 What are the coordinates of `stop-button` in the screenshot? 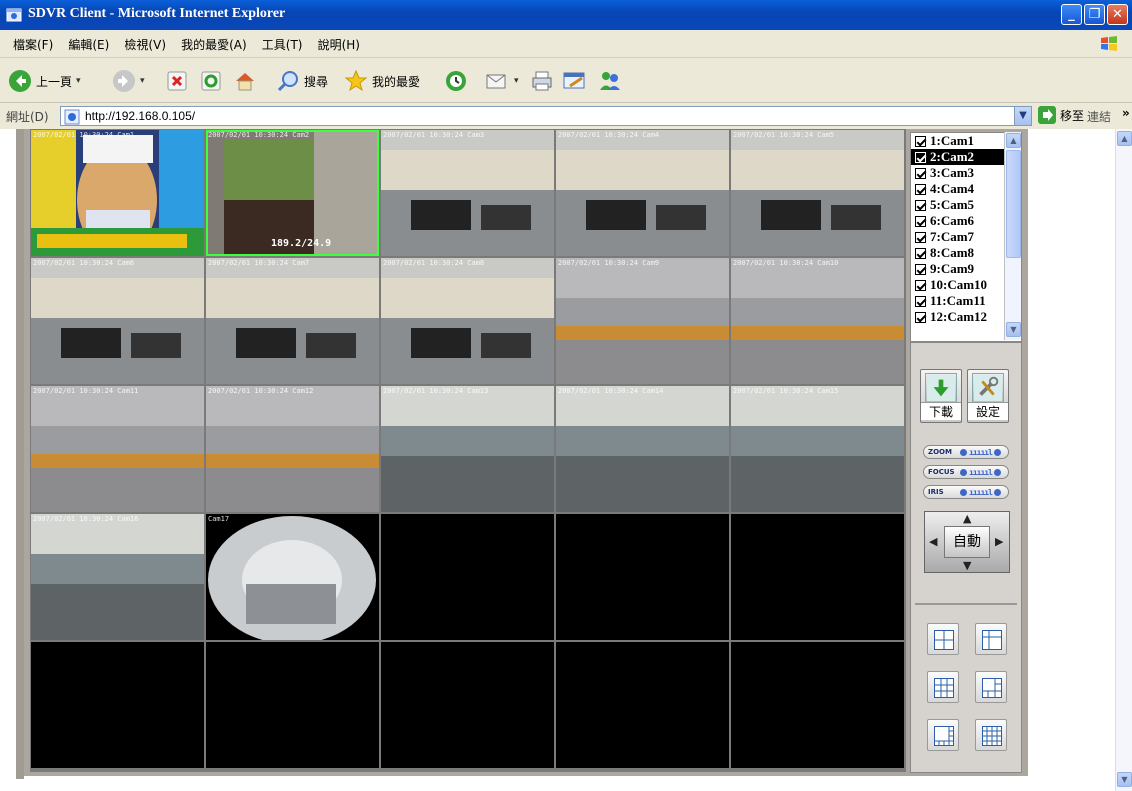 It's located at (177, 81).